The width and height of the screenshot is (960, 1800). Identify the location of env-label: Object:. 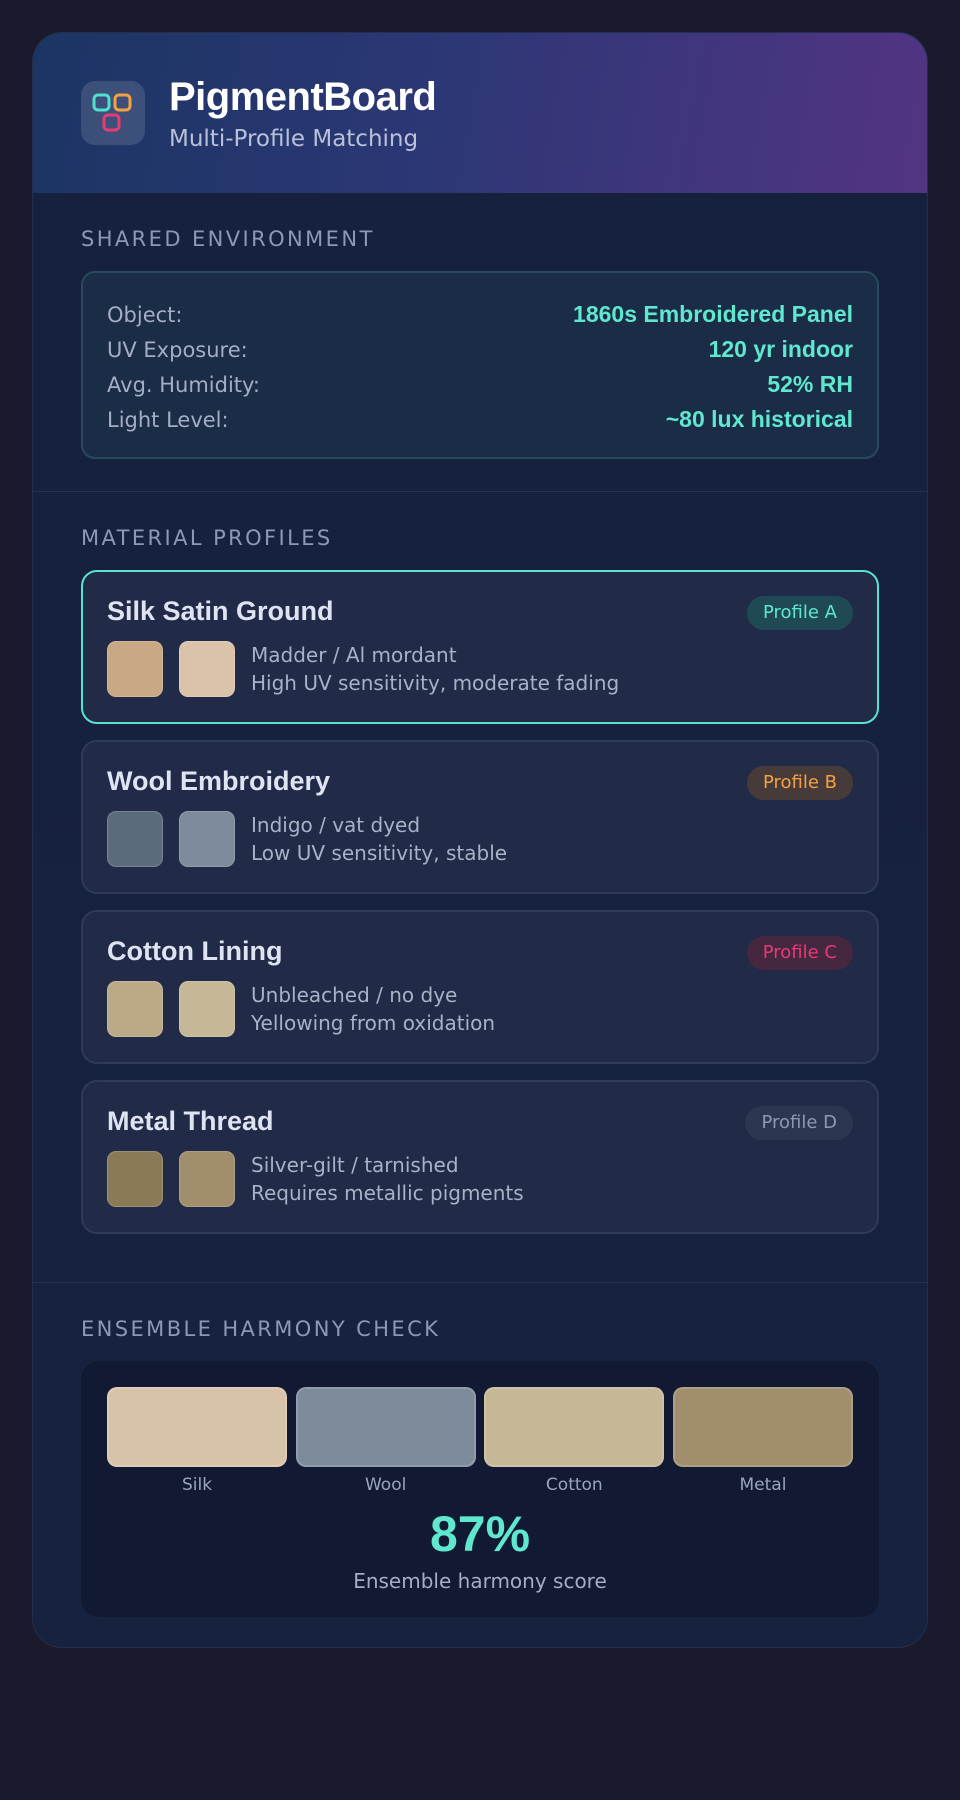
(145, 314).